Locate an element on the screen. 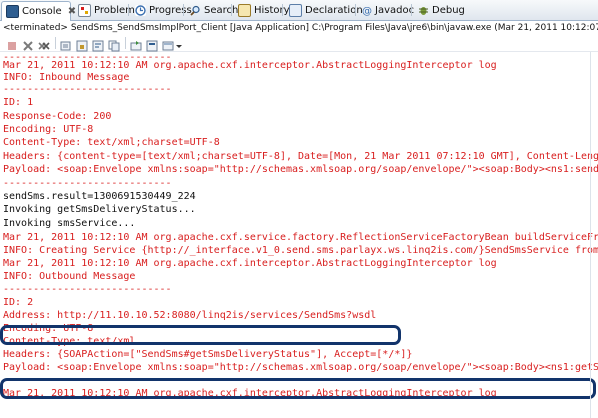  tab-javadoc: @ Javadoc is located at coordinates (386, 10).